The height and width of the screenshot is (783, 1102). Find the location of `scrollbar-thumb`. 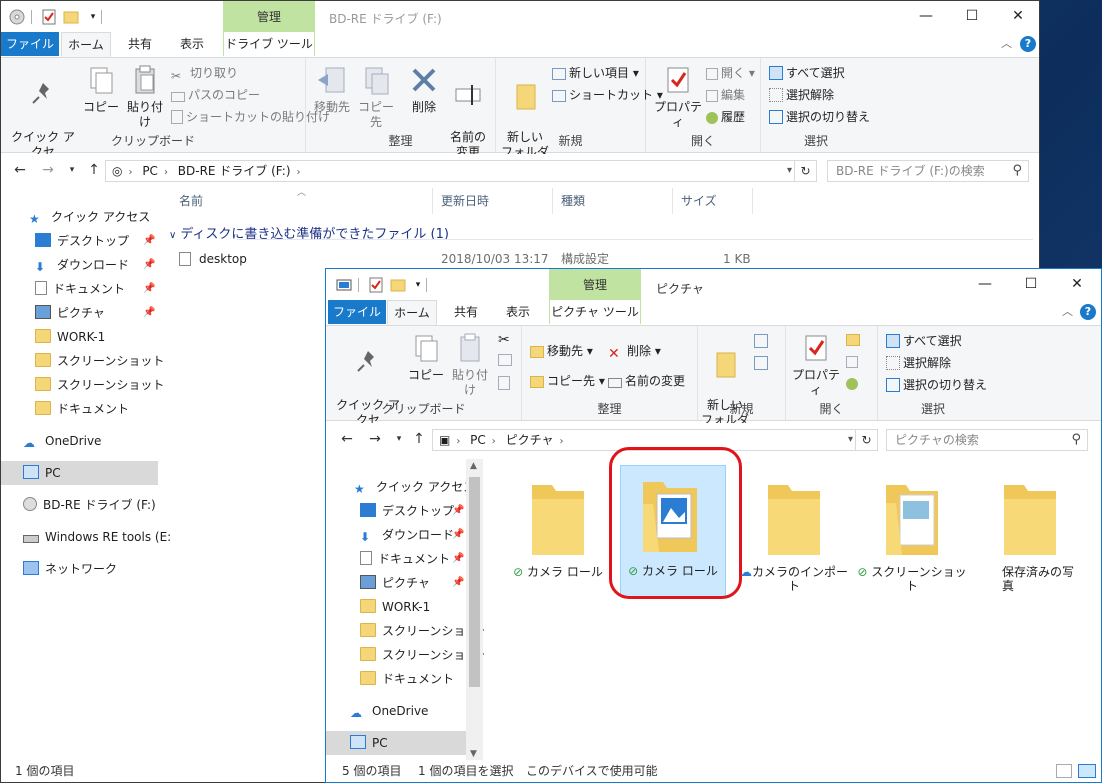

scrollbar-thumb is located at coordinates (474, 582).